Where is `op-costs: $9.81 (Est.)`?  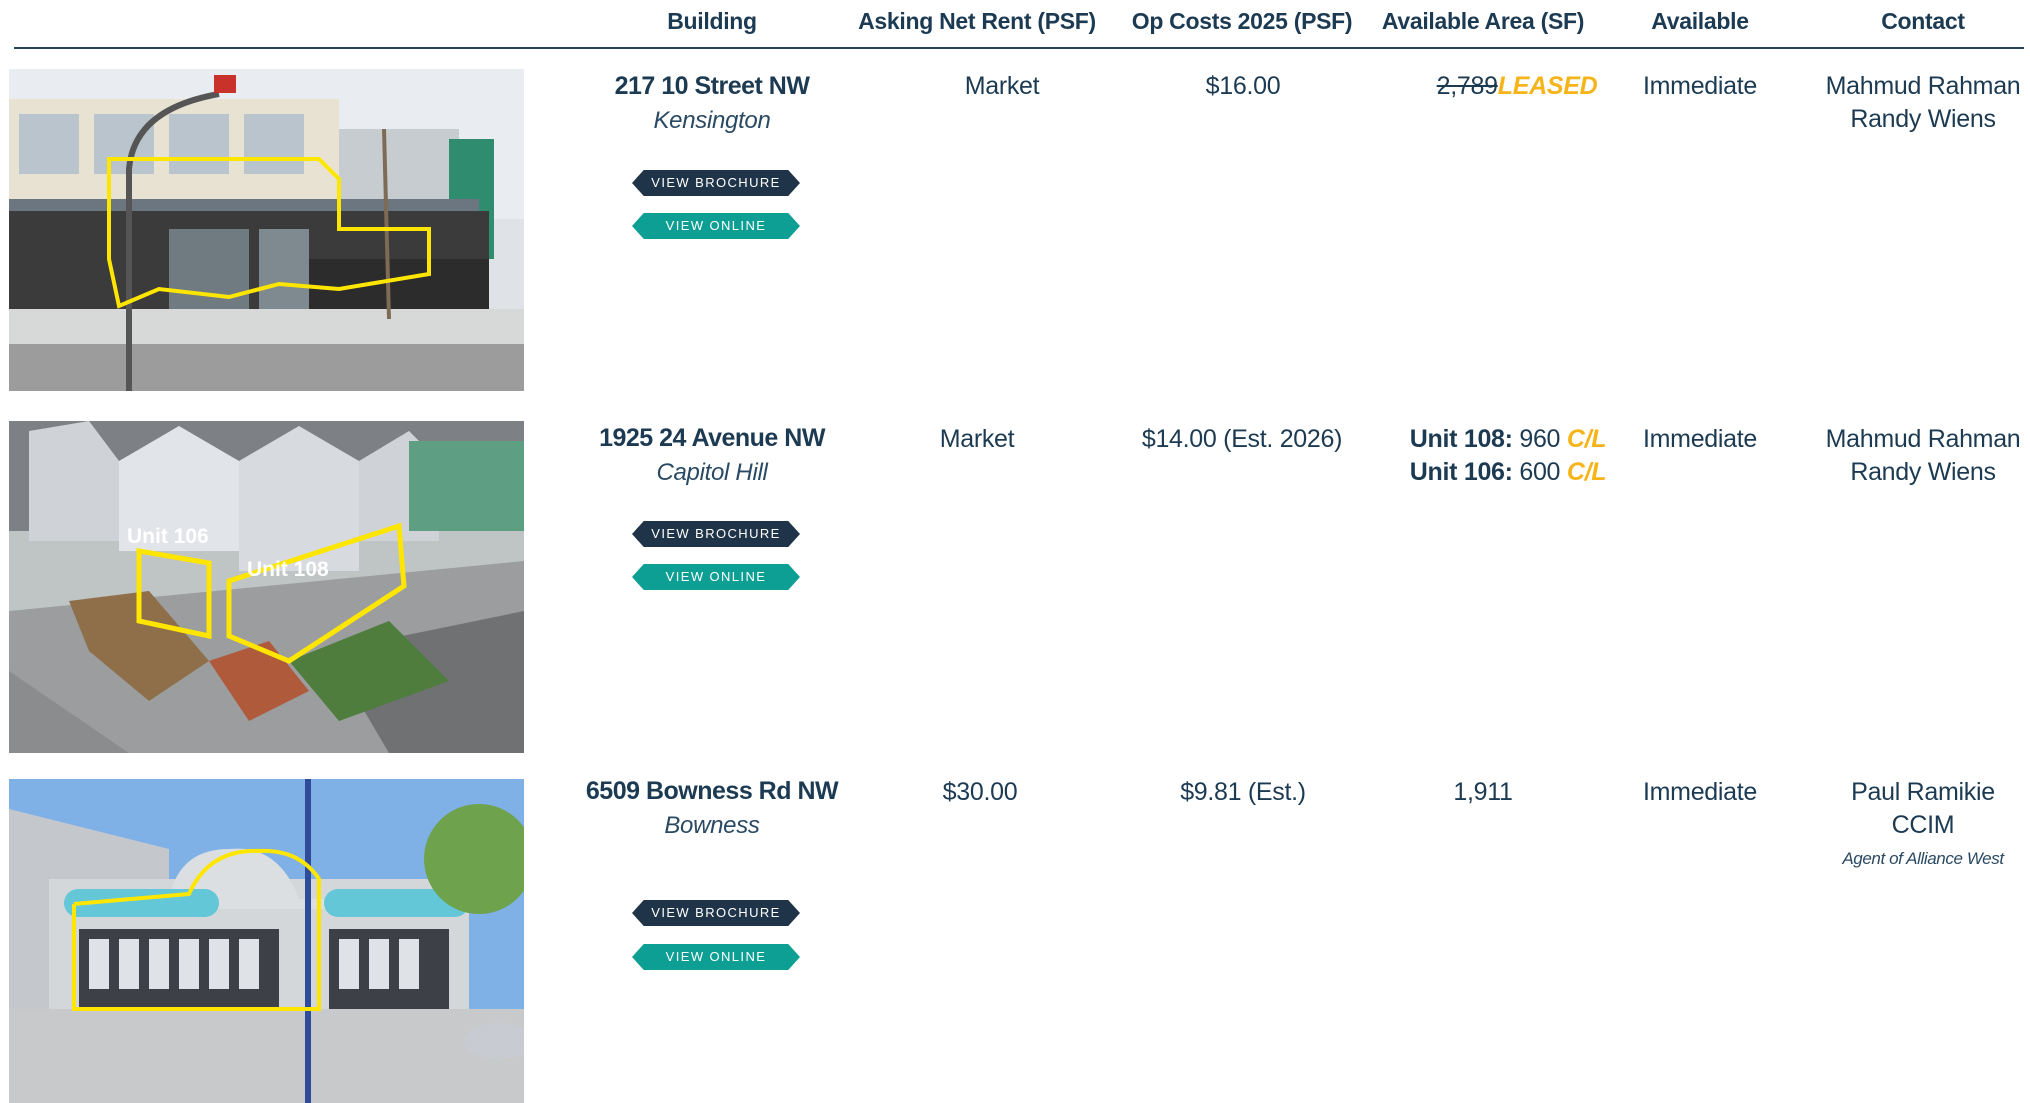 op-costs: $9.81 (Est.) is located at coordinates (1243, 792).